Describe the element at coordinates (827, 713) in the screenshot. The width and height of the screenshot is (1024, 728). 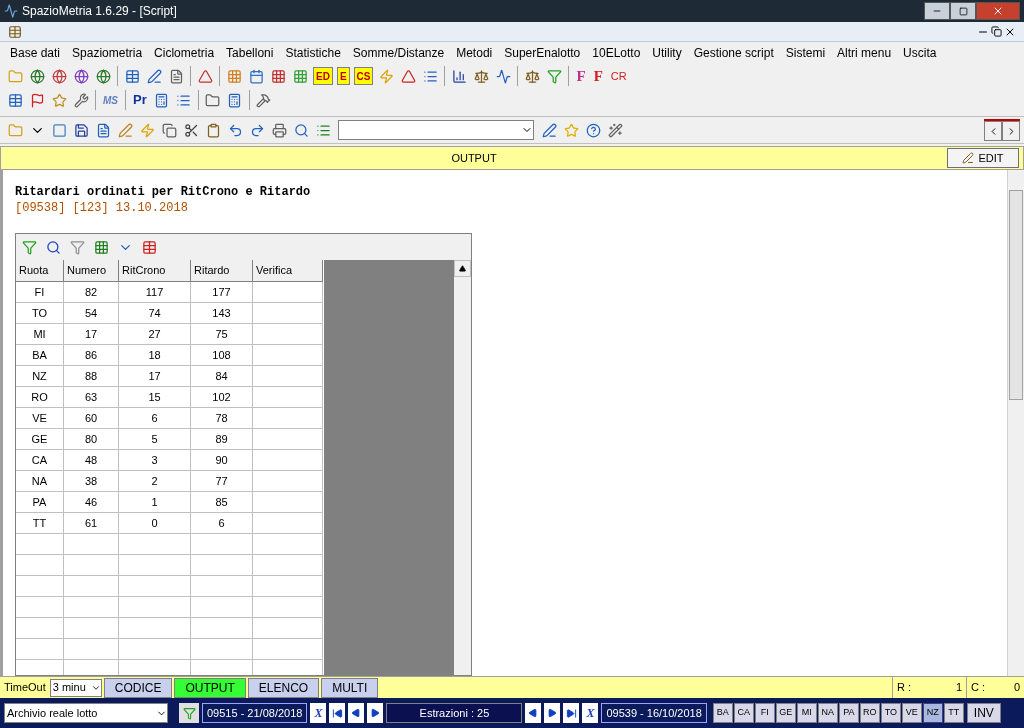
I see `wheel-toggle: NA` at that location.